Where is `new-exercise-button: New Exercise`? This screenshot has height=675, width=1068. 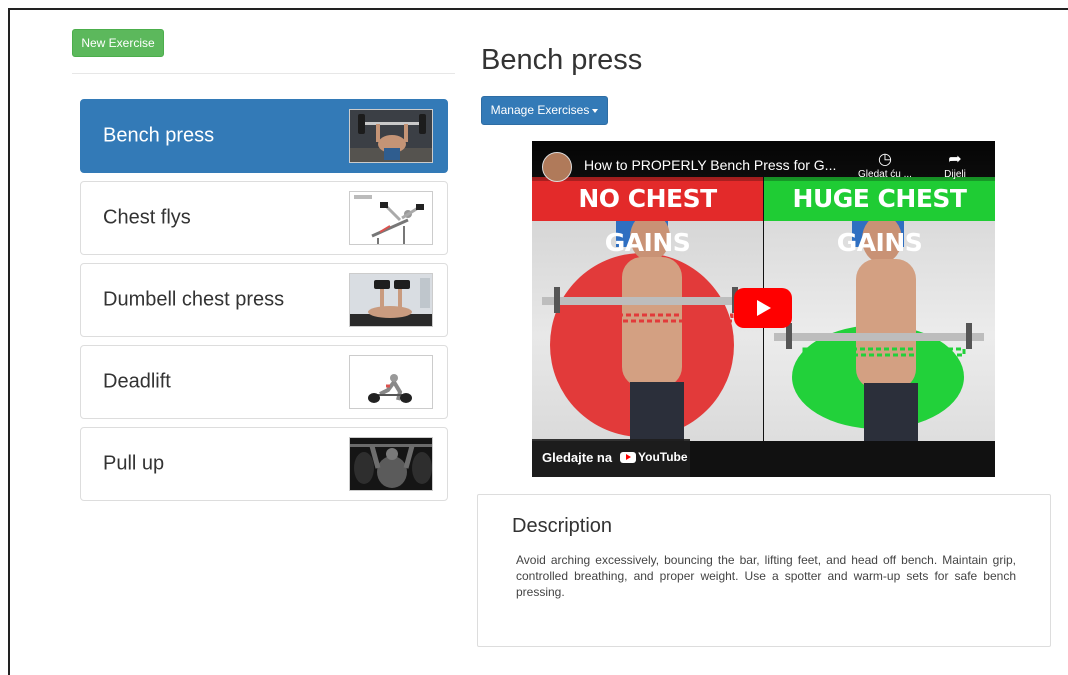 new-exercise-button: New Exercise is located at coordinates (118, 43).